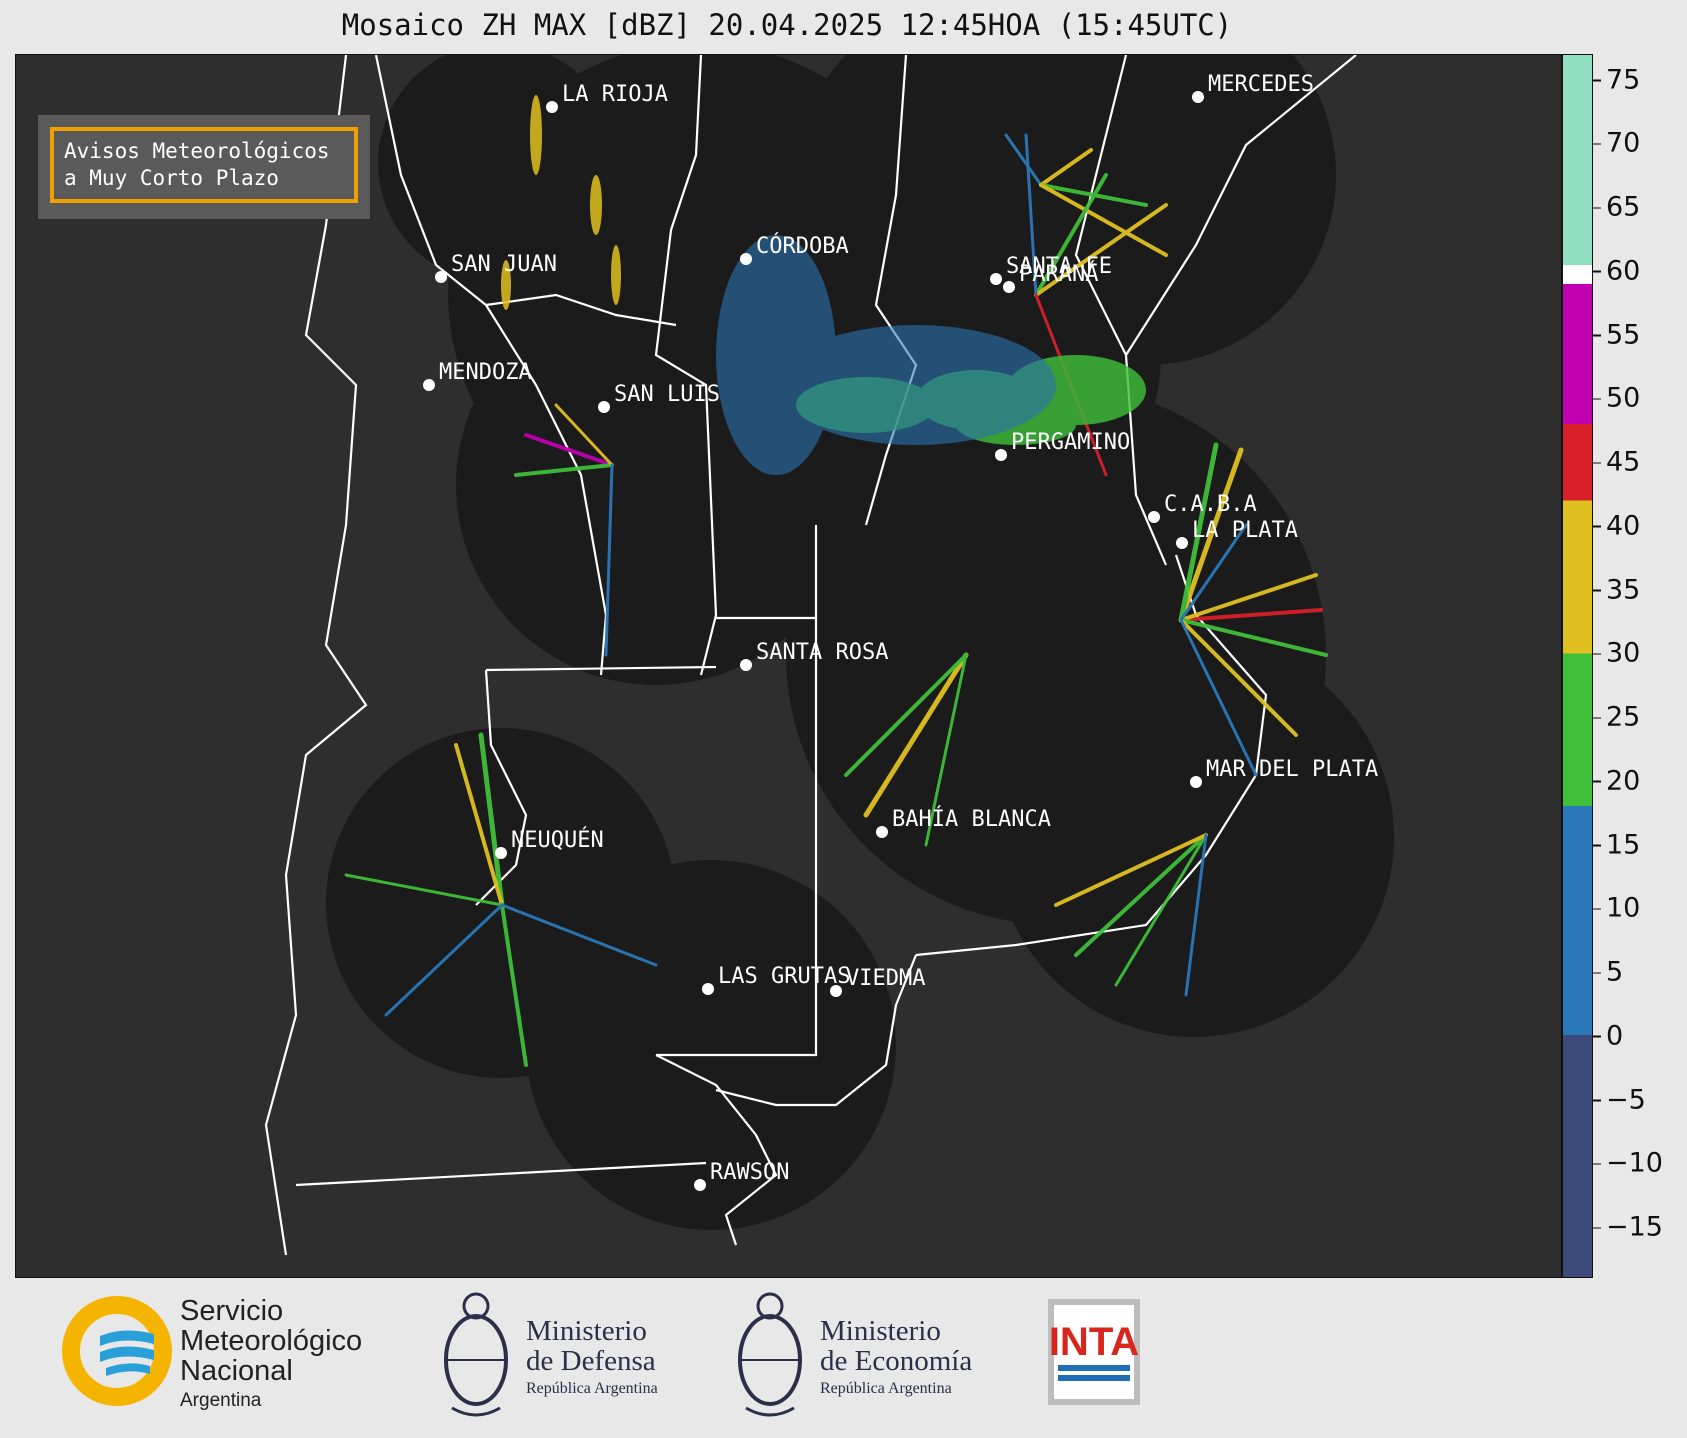 The image size is (1687, 1438). Describe the element at coordinates (1623, 589) in the screenshot. I see `colorbar-tick-label: 35` at that location.